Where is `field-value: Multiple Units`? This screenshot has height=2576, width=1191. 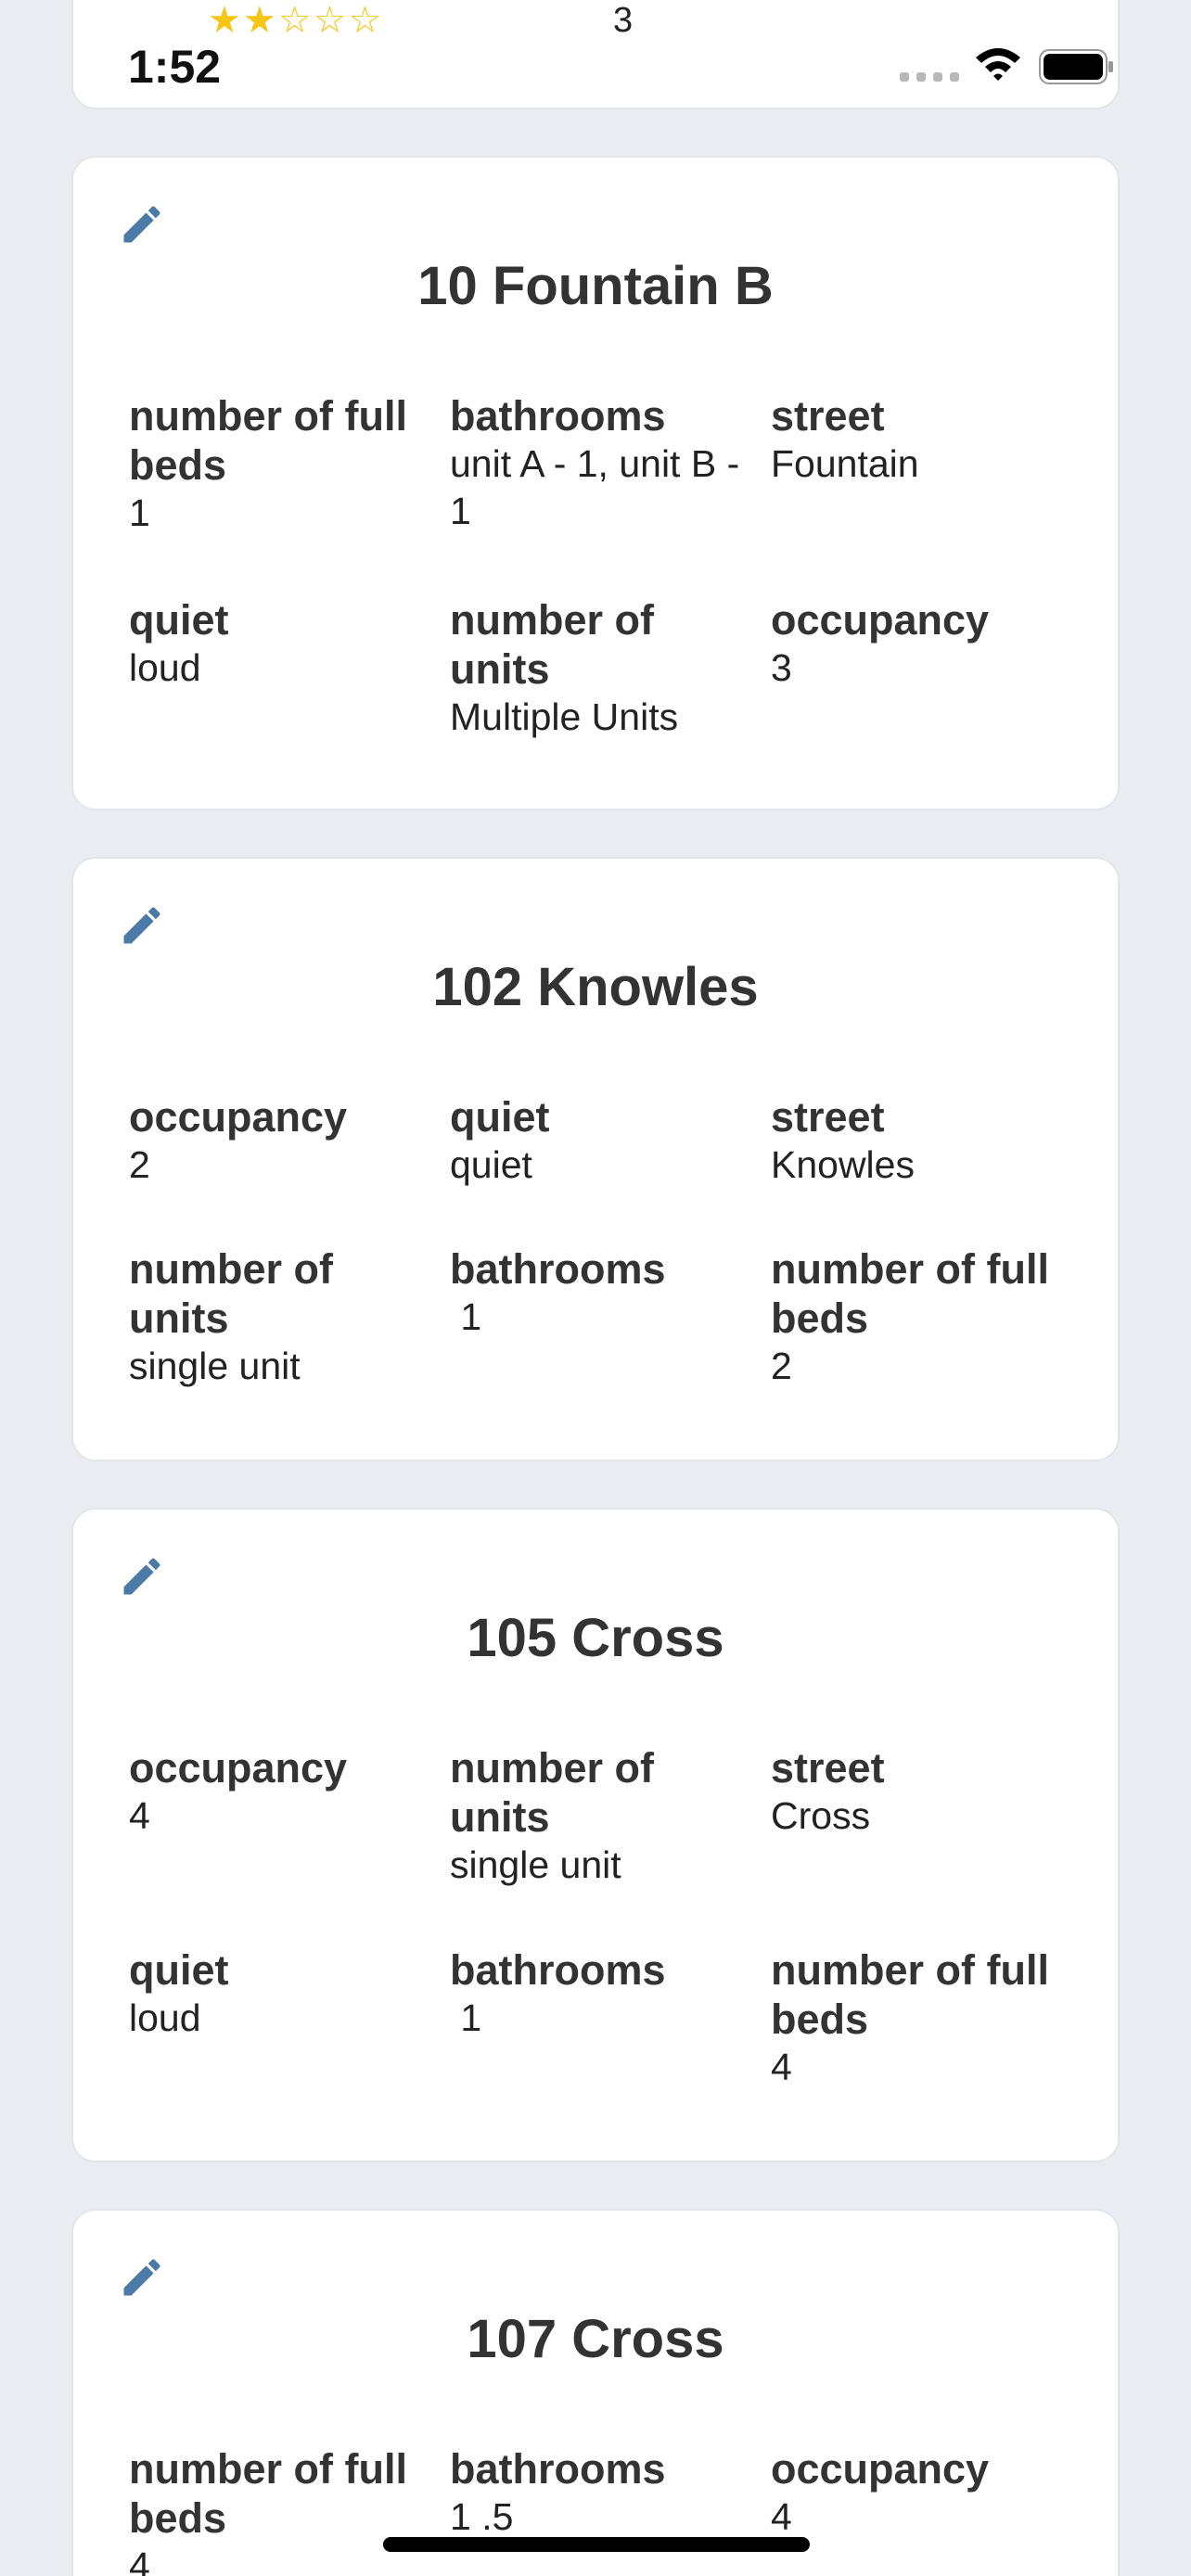 field-value: Multiple Units is located at coordinates (564, 716).